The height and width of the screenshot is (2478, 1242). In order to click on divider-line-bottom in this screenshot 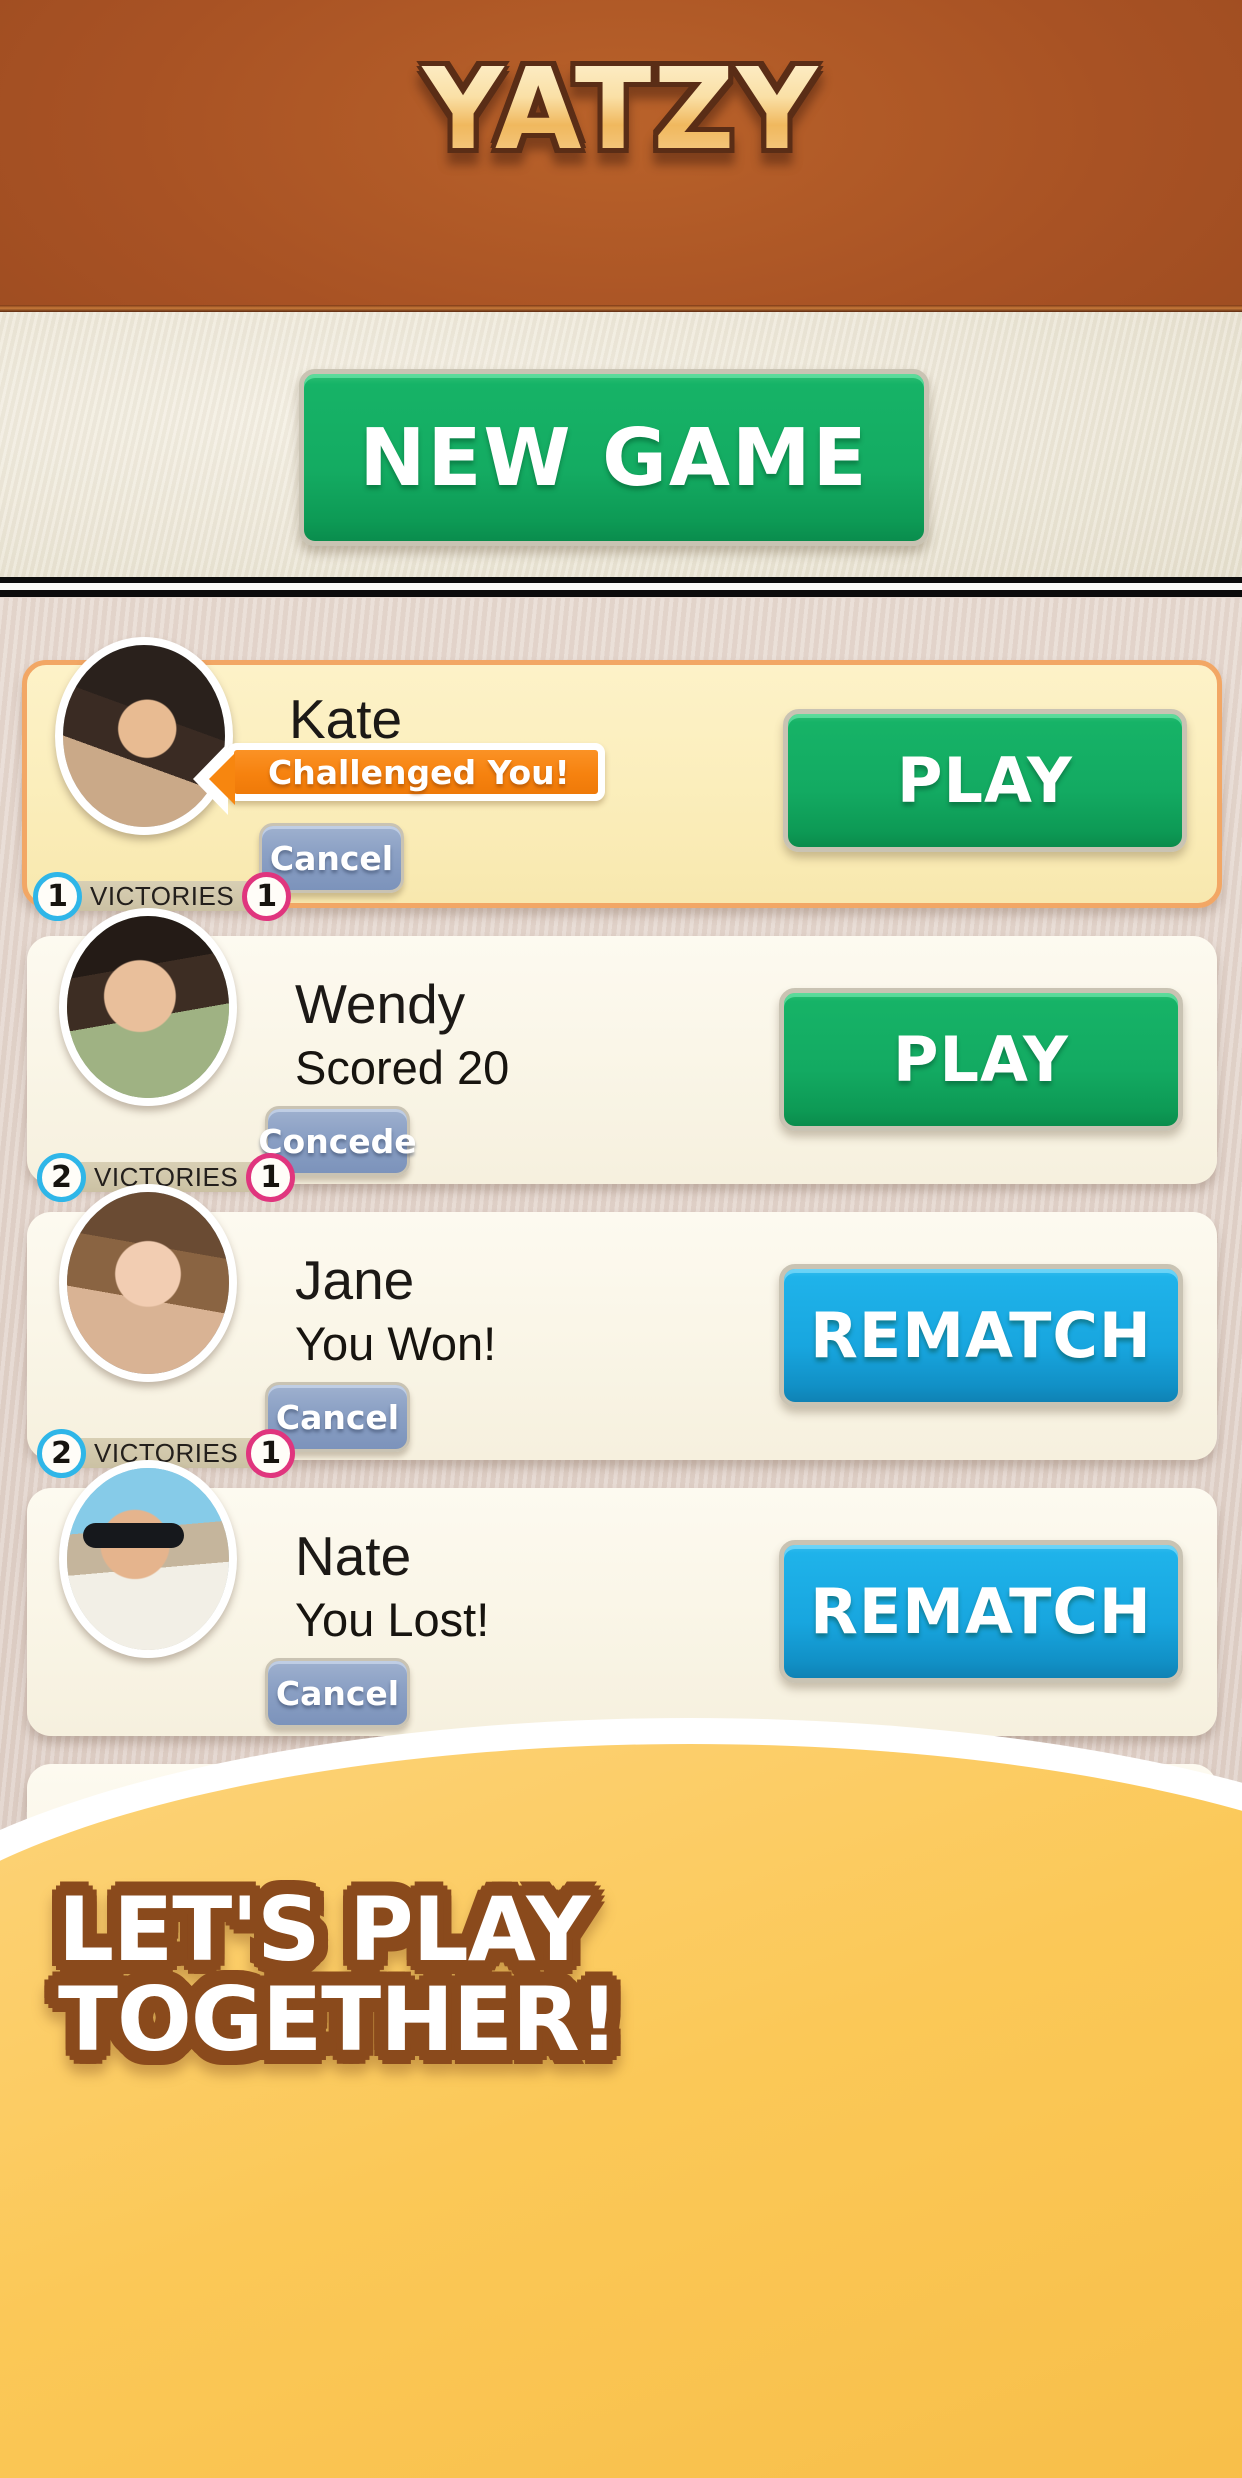, I will do `click(621, 593)`.